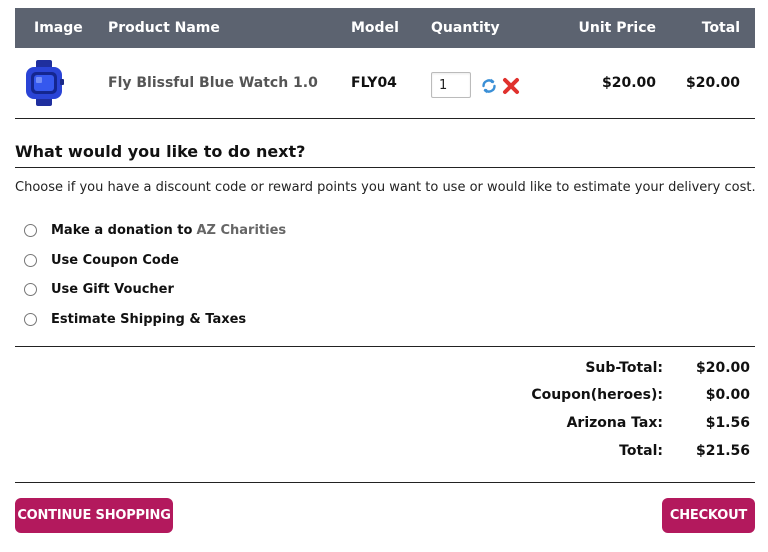  What do you see at coordinates (722, 451) in the screenshot?
I see `total-value: $21.56` at bounding box center [722, 451].